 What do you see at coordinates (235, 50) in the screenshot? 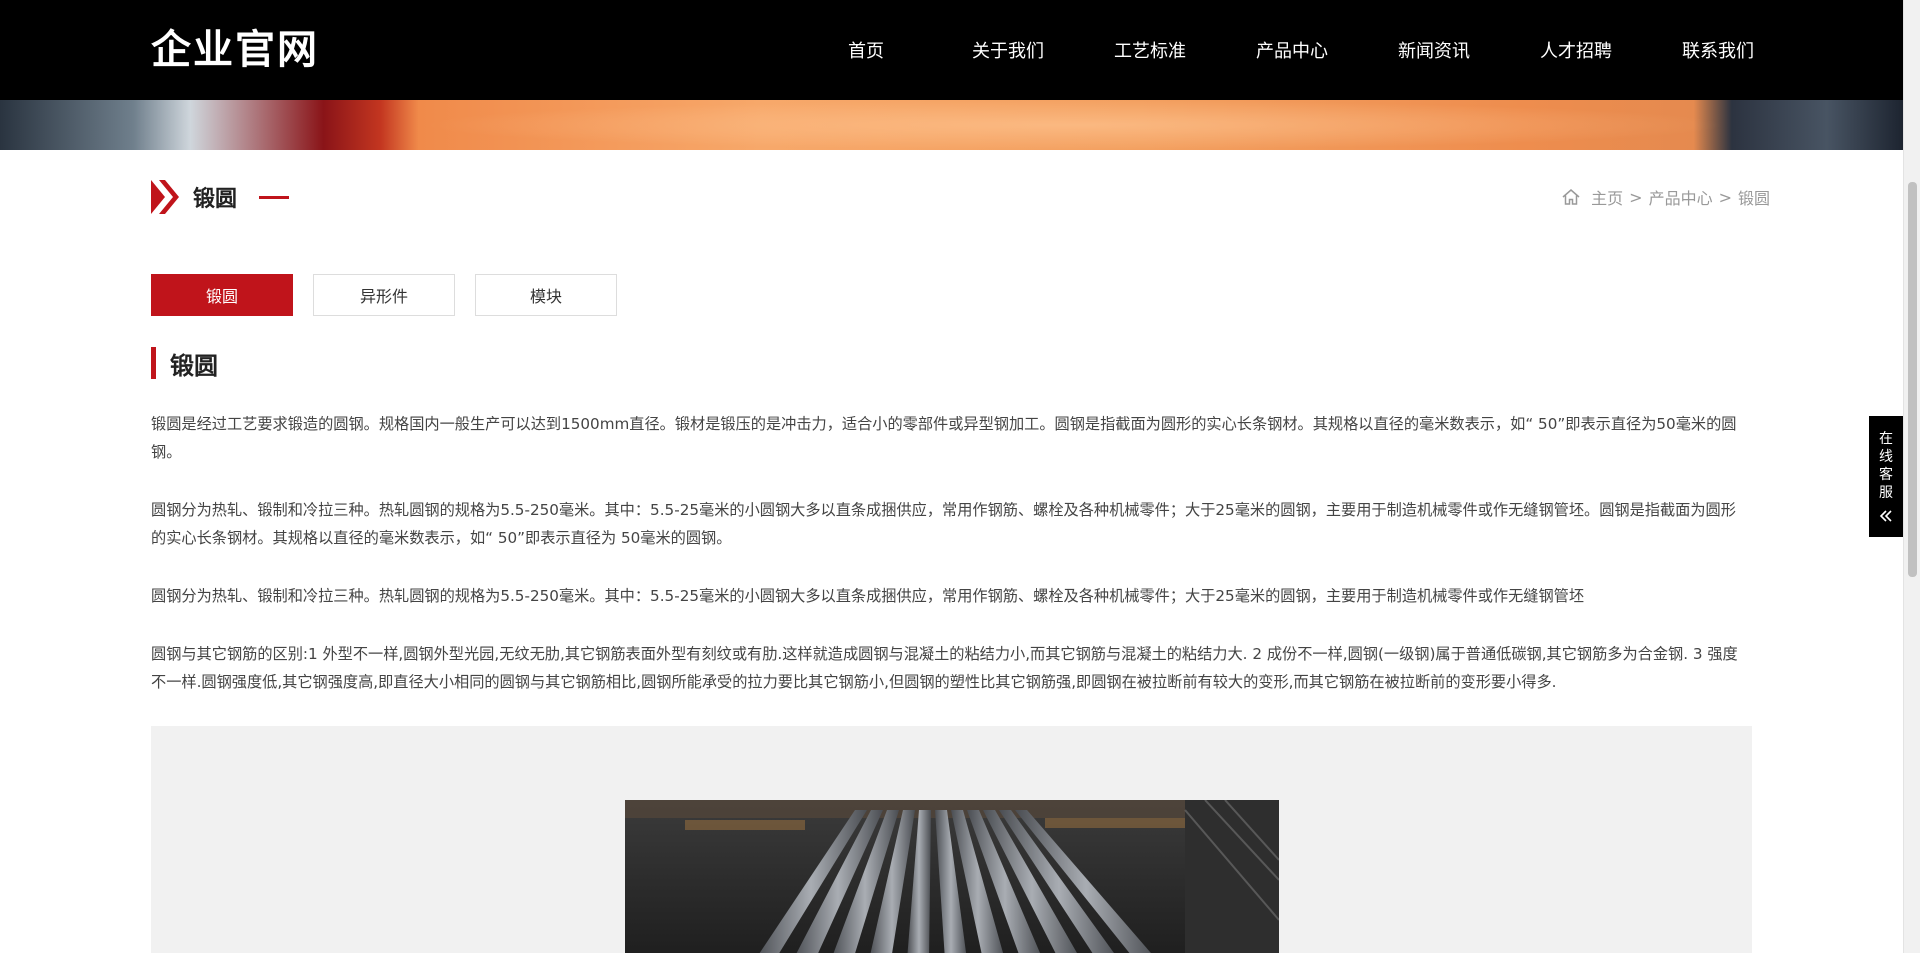
I see `site-logo: 企业官网` at bounding box center [235, 50].